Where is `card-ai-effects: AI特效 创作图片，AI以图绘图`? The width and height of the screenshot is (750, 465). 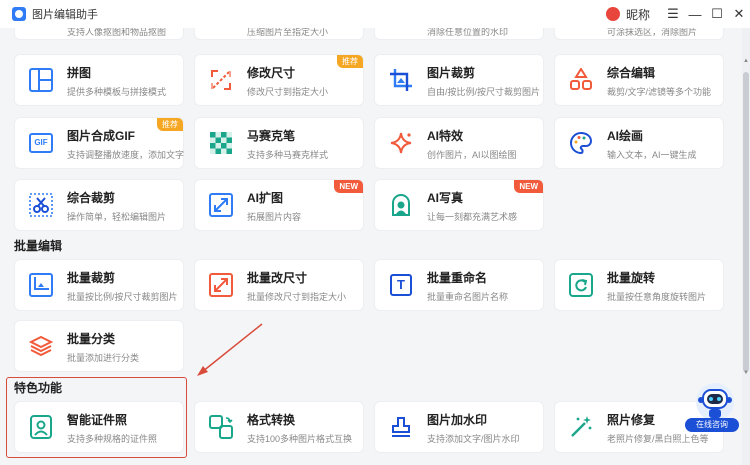 card-ai-effects: AI特效 创作图片，AI以图绘图 is located at coordinates (459, 143).